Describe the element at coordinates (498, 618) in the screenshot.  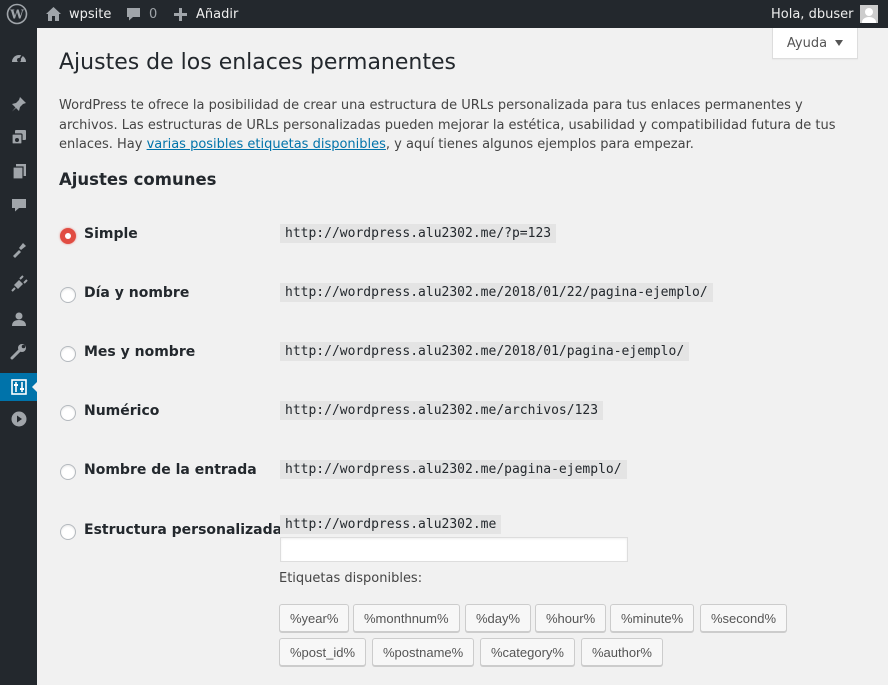
I see `tag-button: %day%` at that location.